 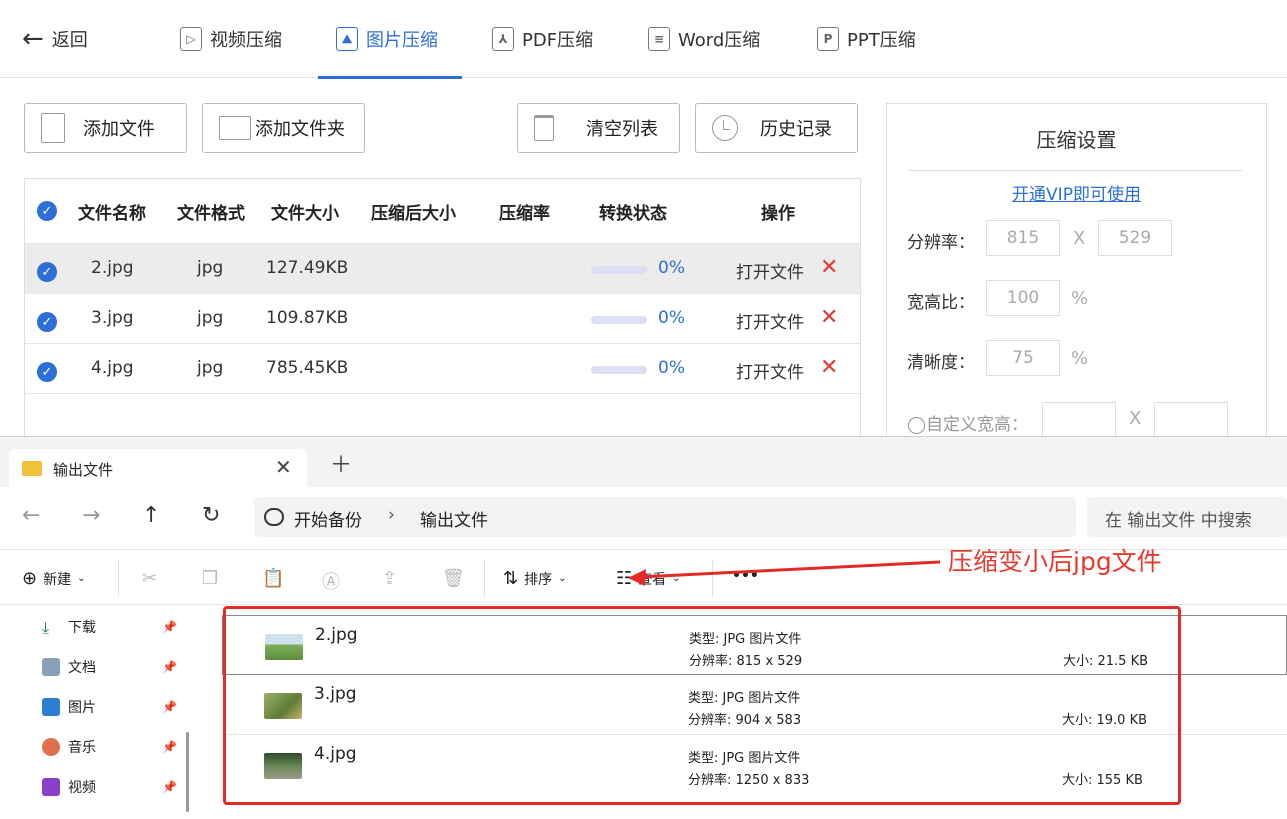 What do you see at coordinates (328, 518) in the screenshot?
I see `breadcrumb-root: 开始备份` at bounding box center [328, 518].